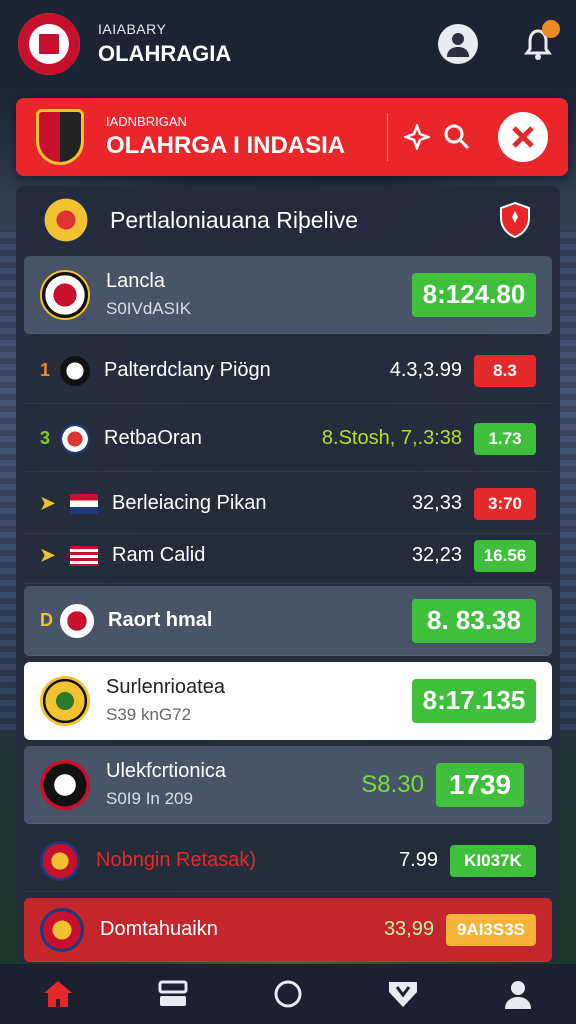 This screenshot has width=576, height=1024. I want to click on team-name: Nobngin Retasak), so click(176, 860).